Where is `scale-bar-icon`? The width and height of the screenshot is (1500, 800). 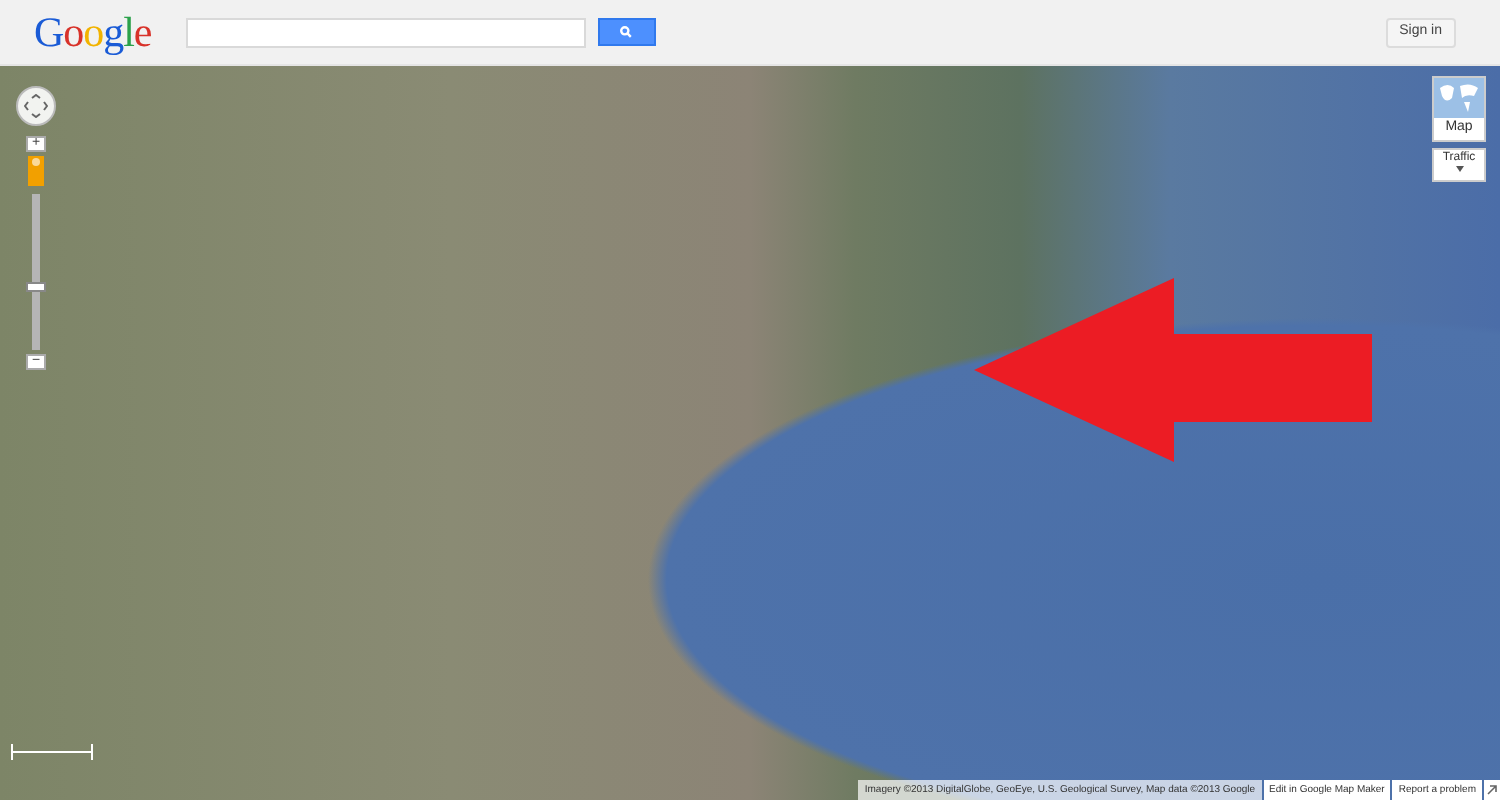
scale-bar-icon is located at coordinates (52, 753).